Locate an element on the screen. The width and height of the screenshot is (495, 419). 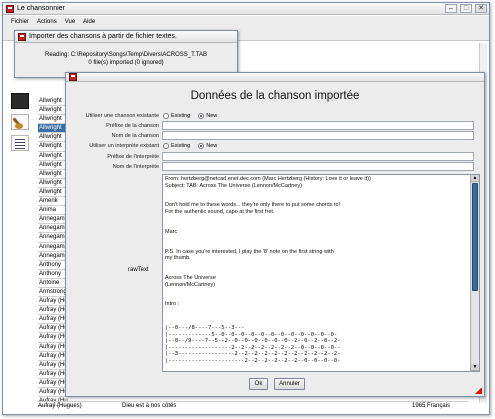
guitar-icon is located at coordinates (20, 122).